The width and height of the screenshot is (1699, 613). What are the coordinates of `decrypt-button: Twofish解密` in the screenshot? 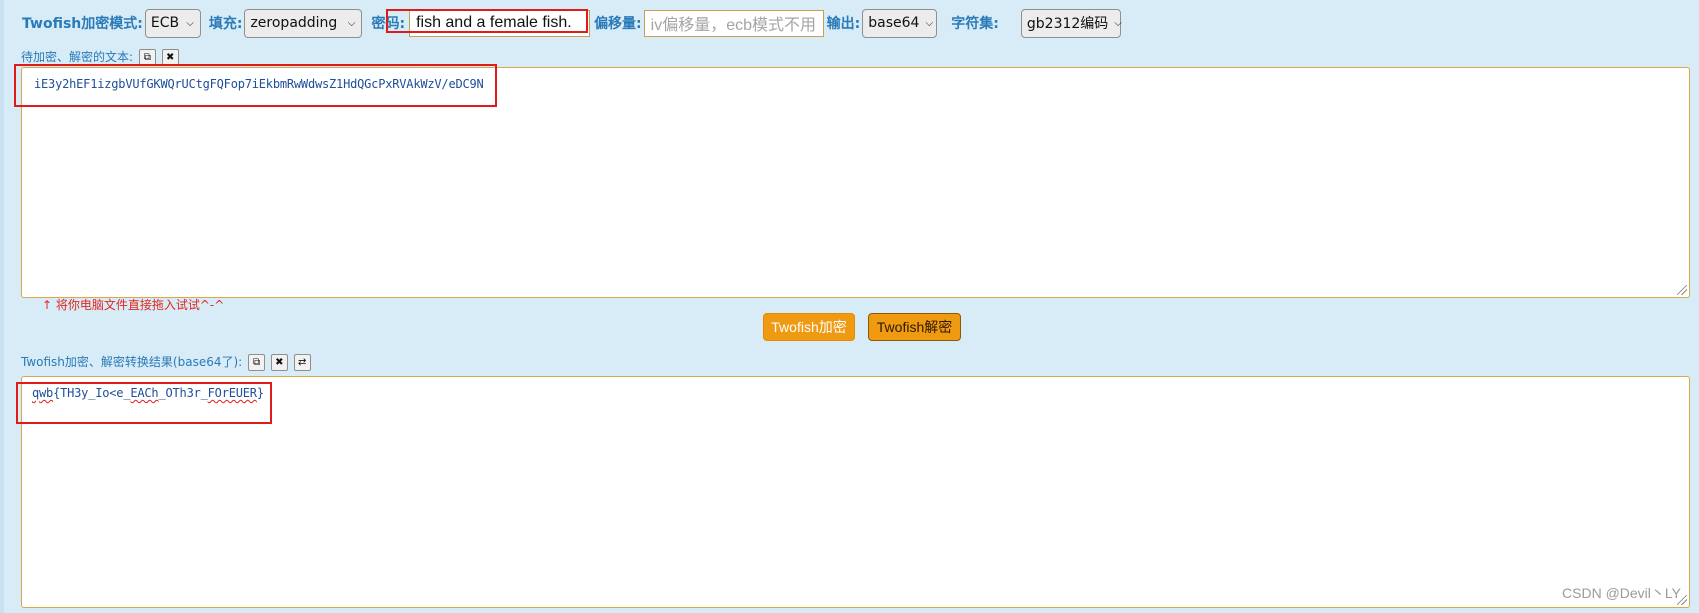 It's located at (914, 327).